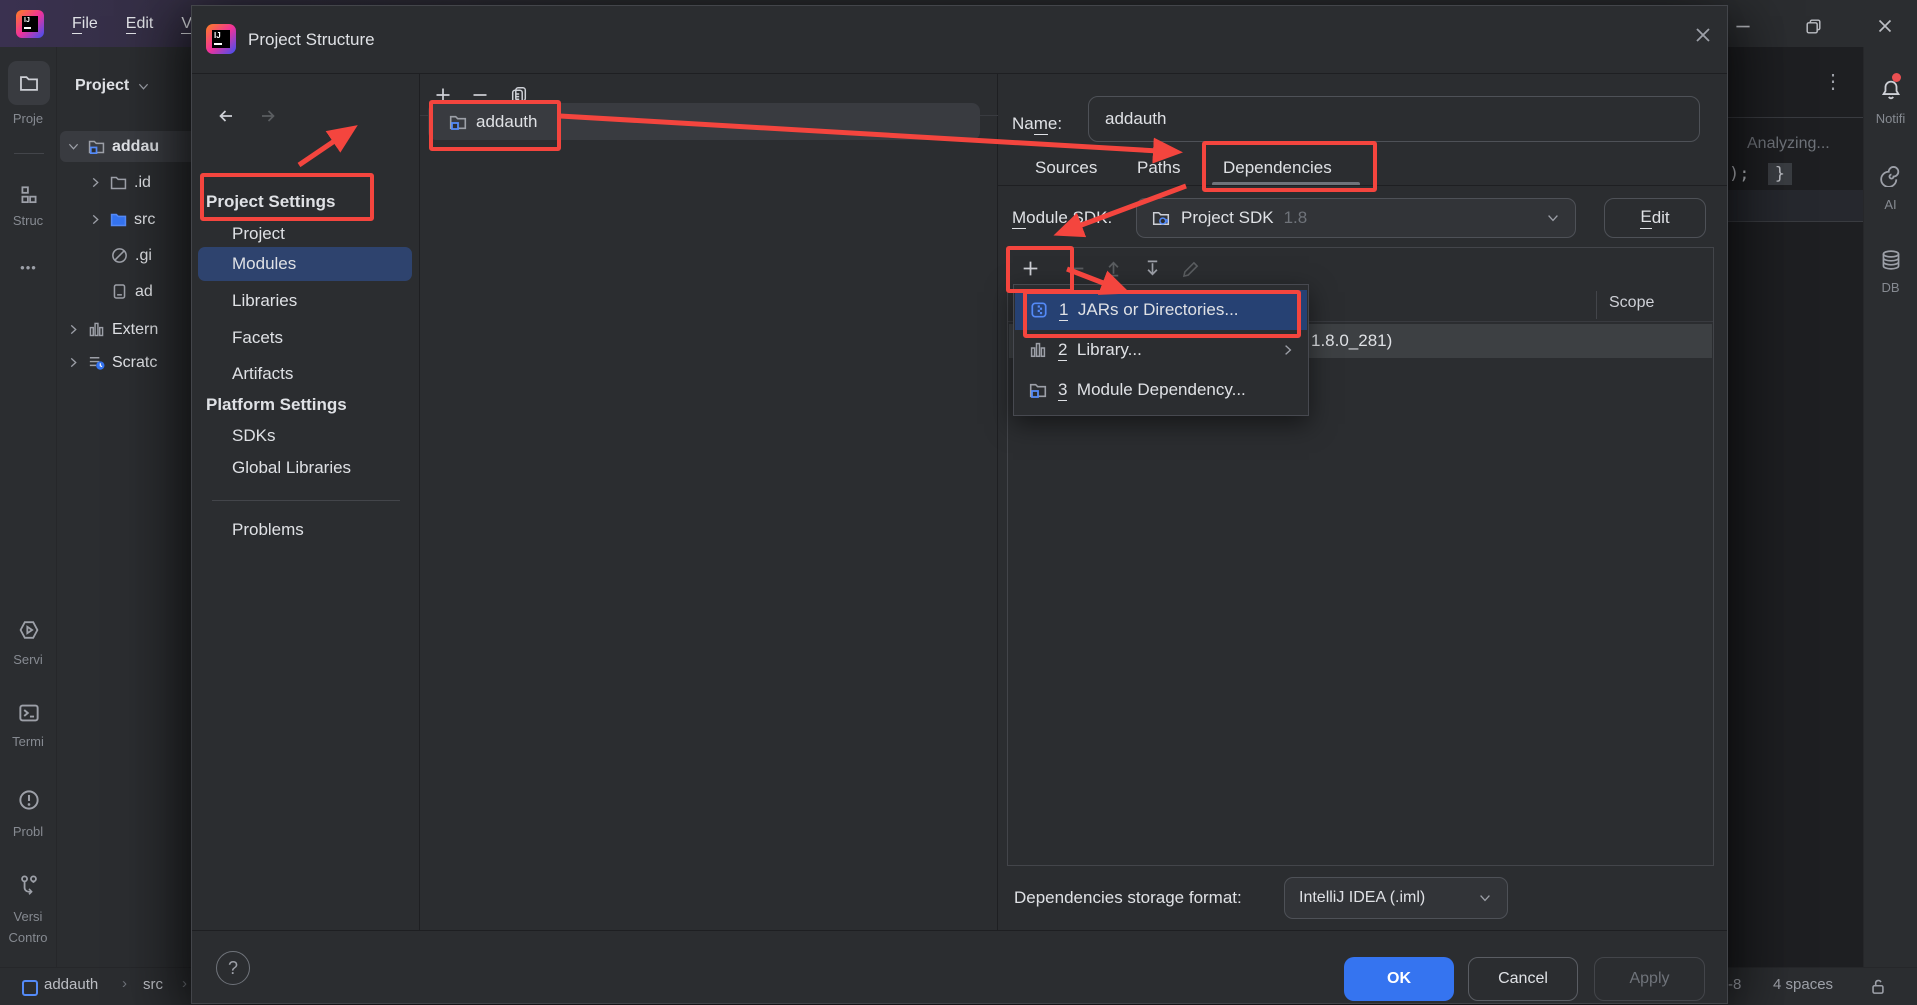 Image resolution: width=1917 pixels, height=1005 pixels. Describe the element at coordinates (1734, 984) in the screenshot. I see `status-encoding: -8` at that location.